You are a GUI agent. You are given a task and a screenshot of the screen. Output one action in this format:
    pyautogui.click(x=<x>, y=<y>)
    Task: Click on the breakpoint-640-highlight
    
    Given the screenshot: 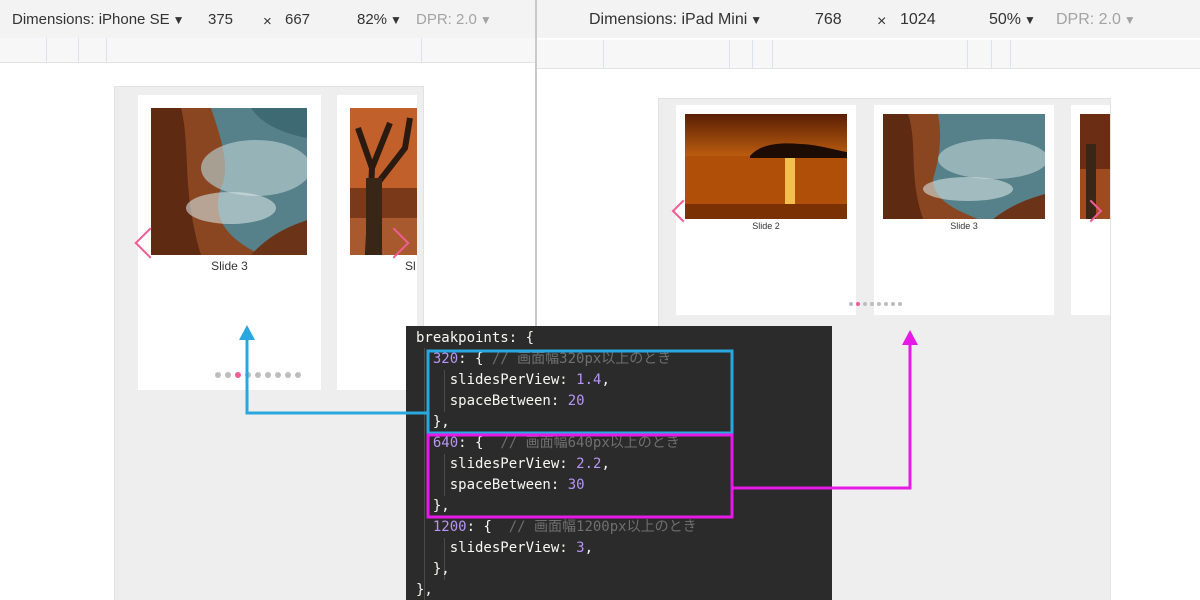 What is the action you would take?
    pyautogui.click(x=580, y=476)
    